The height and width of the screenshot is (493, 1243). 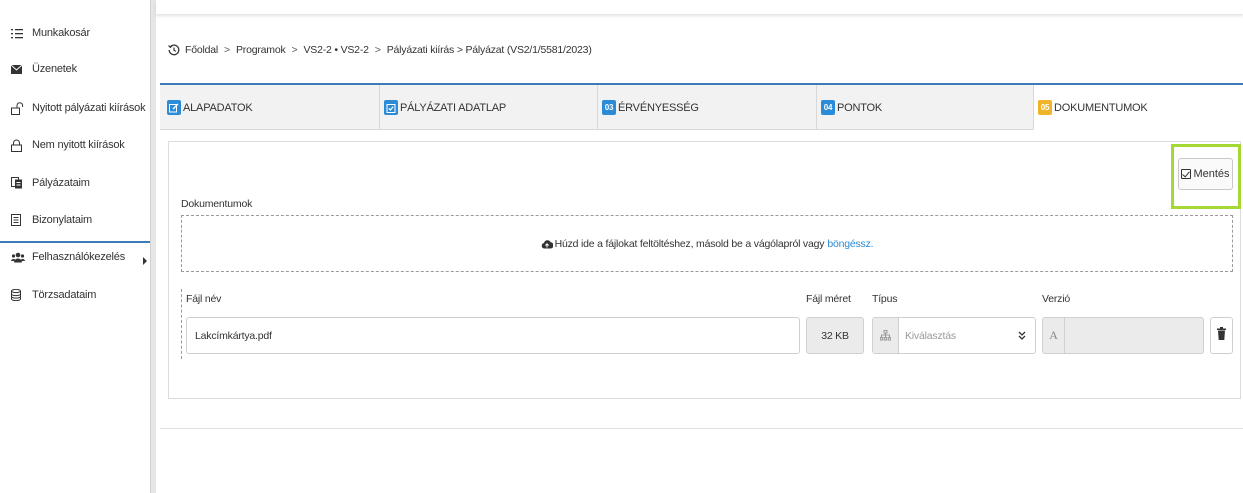 I want to click on list-icon, so click(x=19, y=33).